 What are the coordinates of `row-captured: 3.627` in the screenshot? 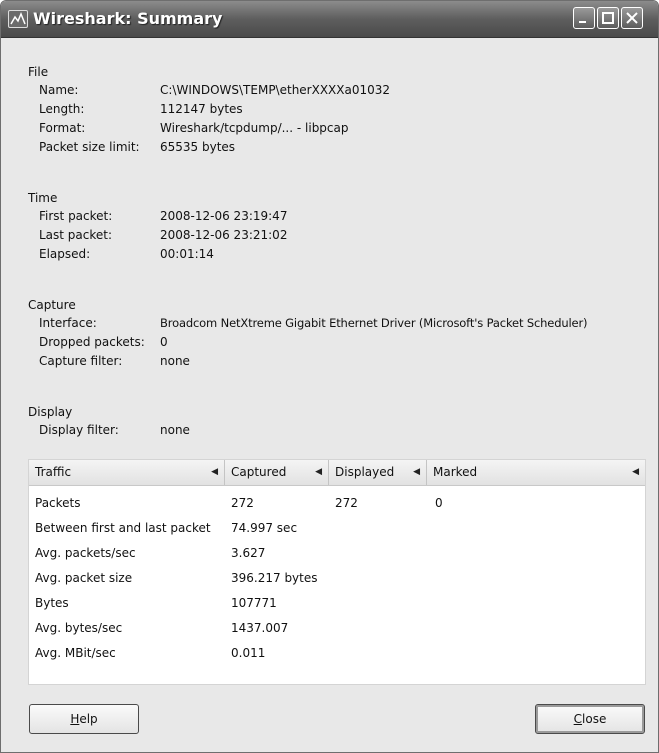 It's located at (248, 553).